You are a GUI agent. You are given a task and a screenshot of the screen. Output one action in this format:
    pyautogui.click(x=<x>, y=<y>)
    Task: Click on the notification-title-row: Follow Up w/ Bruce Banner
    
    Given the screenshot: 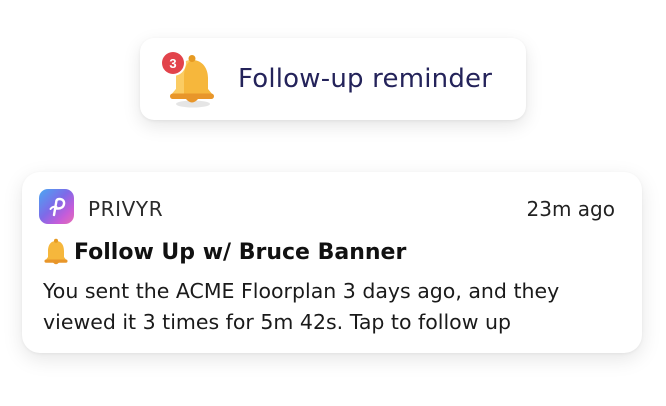 What is the action you would take?
    pyautogui.click(x=223, y=252)
    